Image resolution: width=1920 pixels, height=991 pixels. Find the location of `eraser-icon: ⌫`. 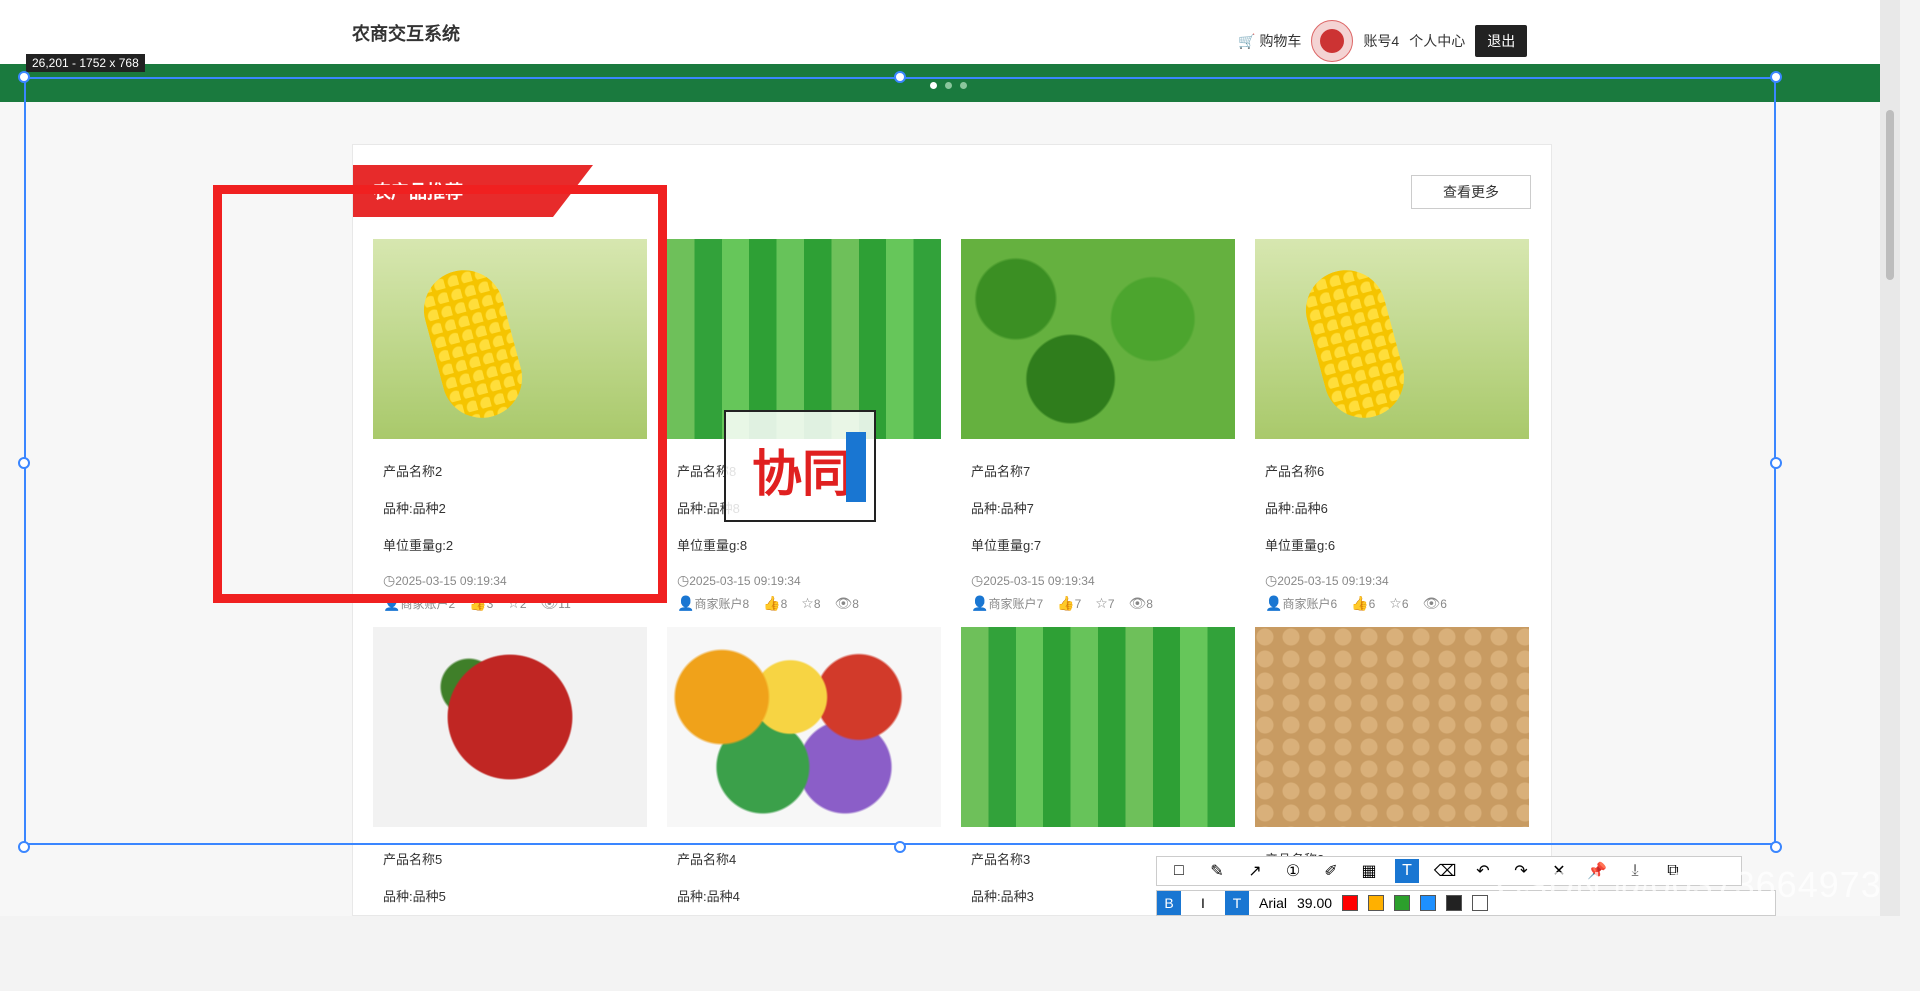

eraser-icon: ⌫ is located at coordinates (1445, 871).